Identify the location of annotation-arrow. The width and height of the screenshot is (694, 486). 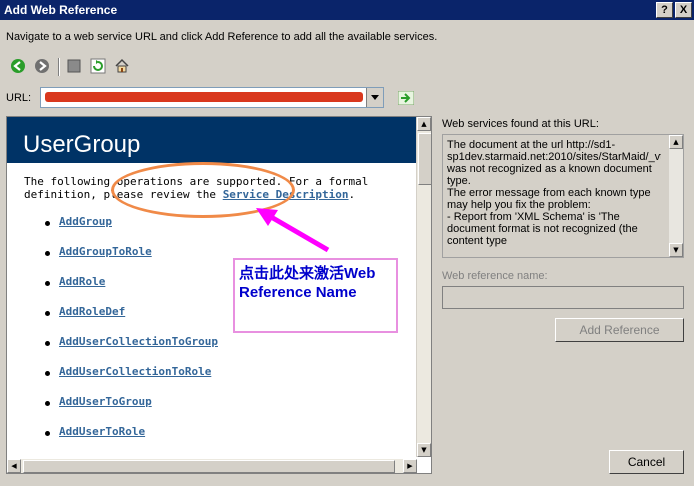
(293, 230).